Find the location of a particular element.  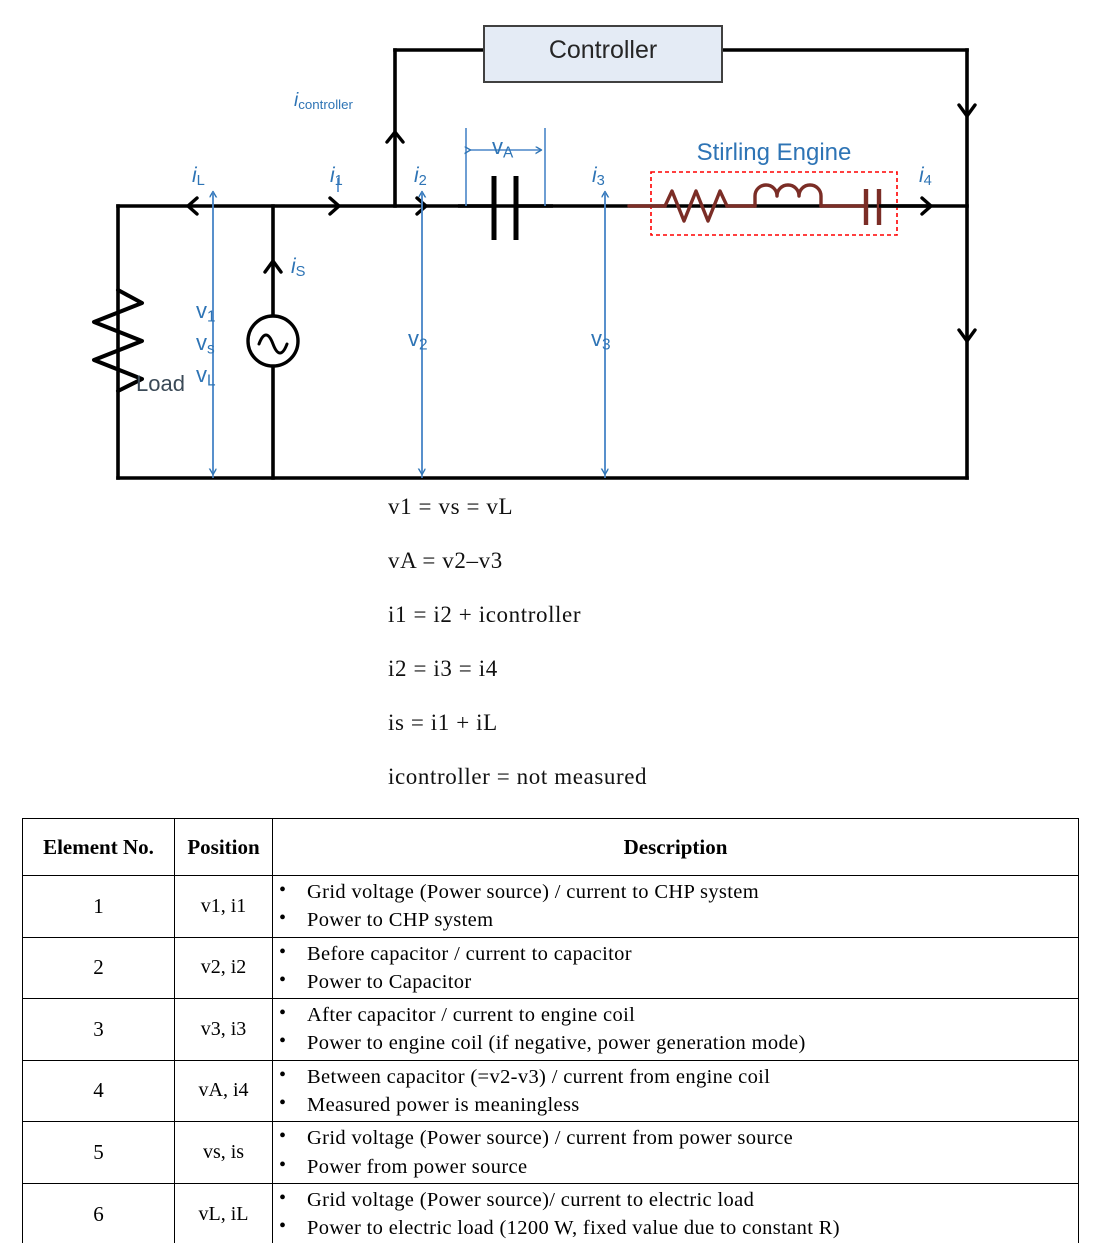

description-item: Power from power source is located at coordinates (675, 1166).